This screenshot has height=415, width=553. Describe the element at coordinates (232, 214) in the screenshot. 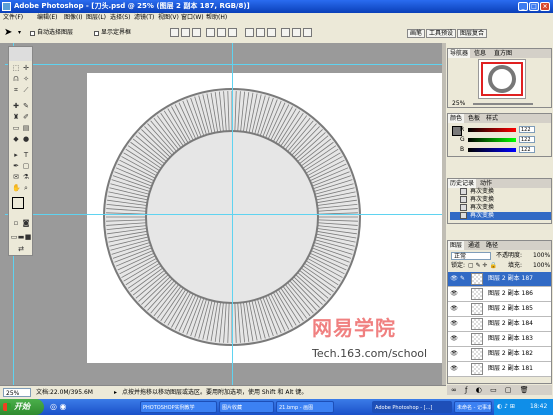

I see `guide-vertical` at that location.